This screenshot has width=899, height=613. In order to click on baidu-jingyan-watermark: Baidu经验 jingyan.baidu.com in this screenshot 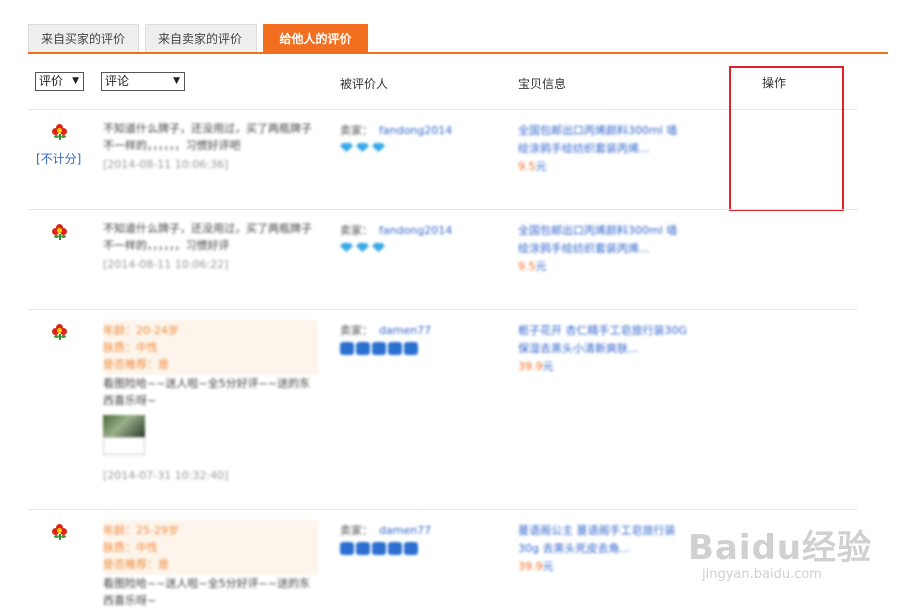, I will do `click(788, 560)`.